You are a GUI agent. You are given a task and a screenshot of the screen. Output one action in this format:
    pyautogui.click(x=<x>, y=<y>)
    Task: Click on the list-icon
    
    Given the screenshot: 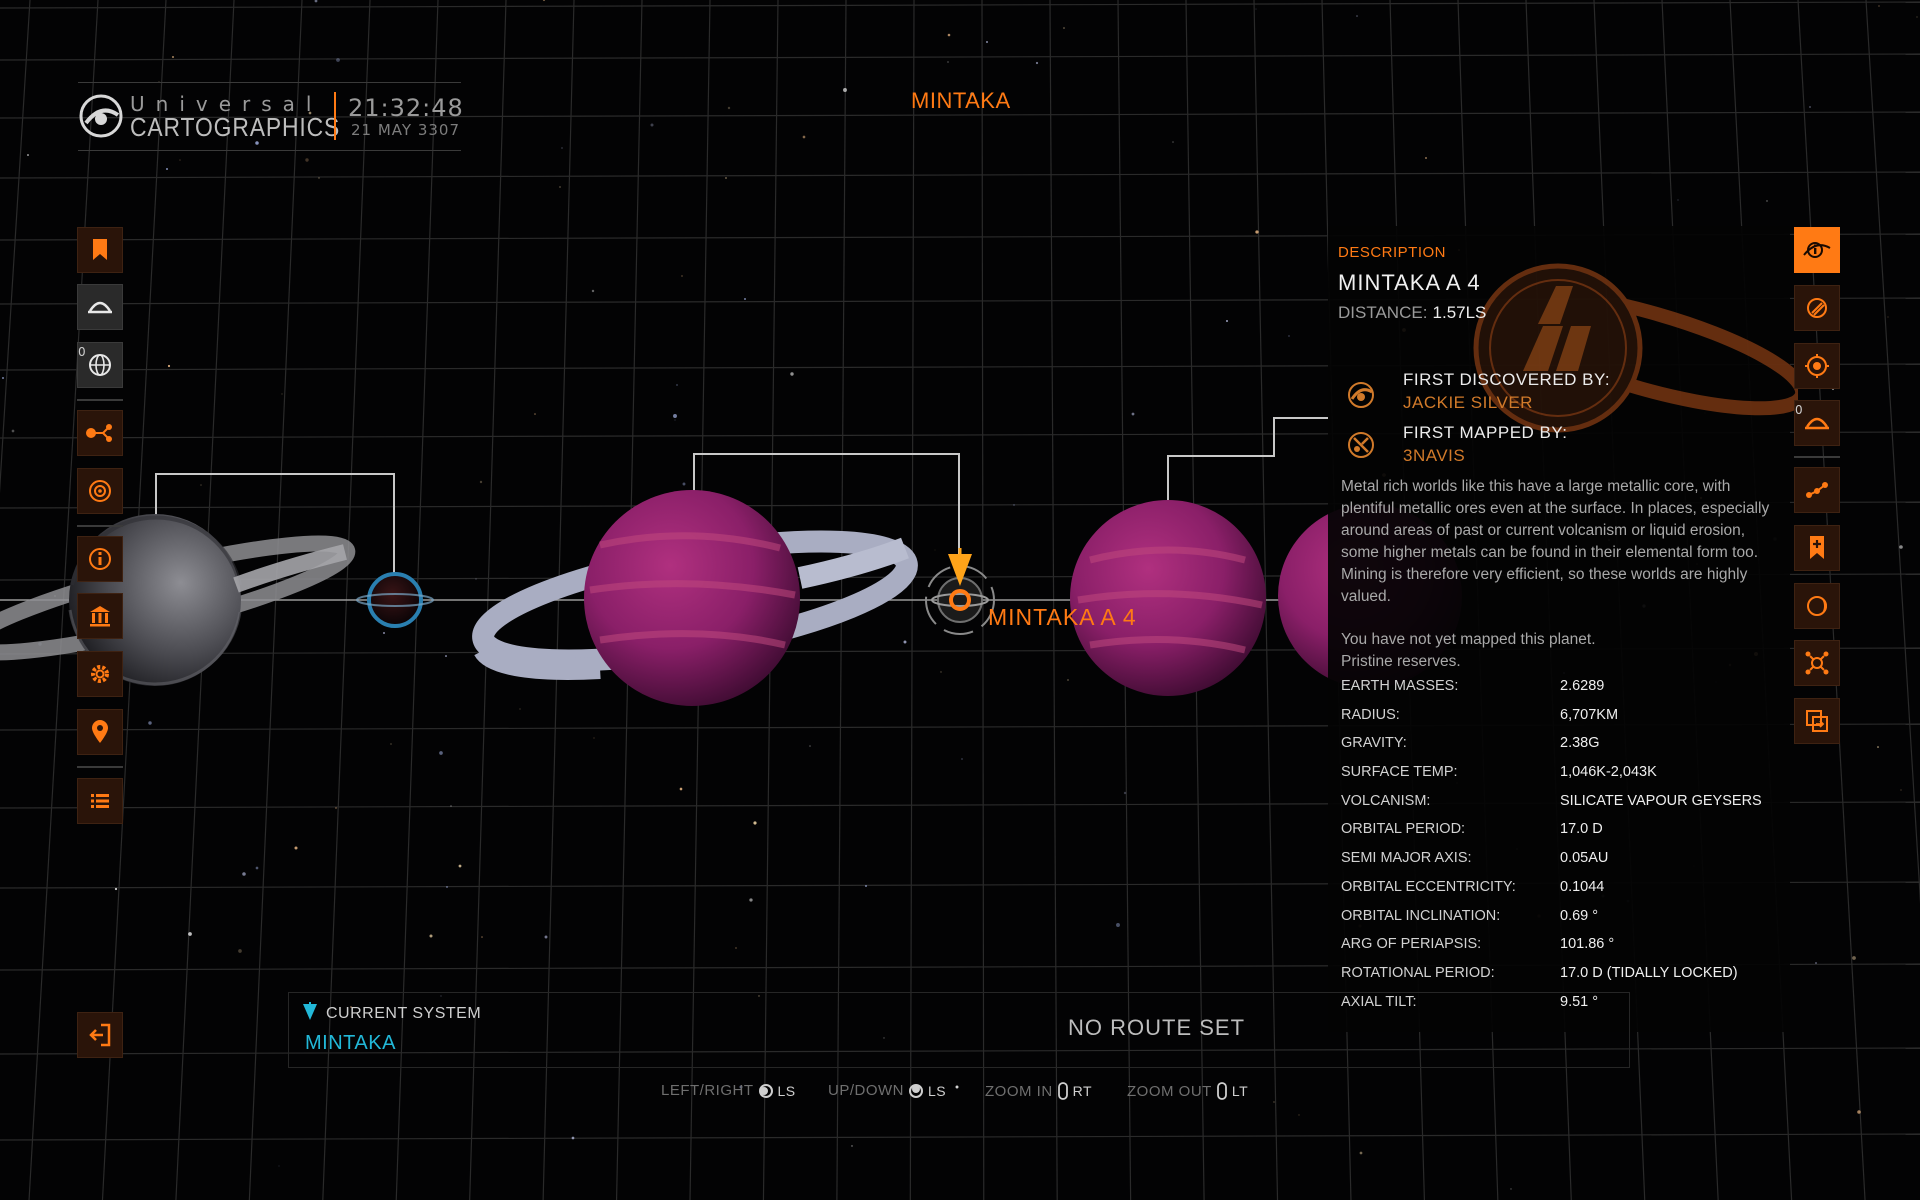 What is the action you would take?
    pyautogui.click(x=100, y=801)
    